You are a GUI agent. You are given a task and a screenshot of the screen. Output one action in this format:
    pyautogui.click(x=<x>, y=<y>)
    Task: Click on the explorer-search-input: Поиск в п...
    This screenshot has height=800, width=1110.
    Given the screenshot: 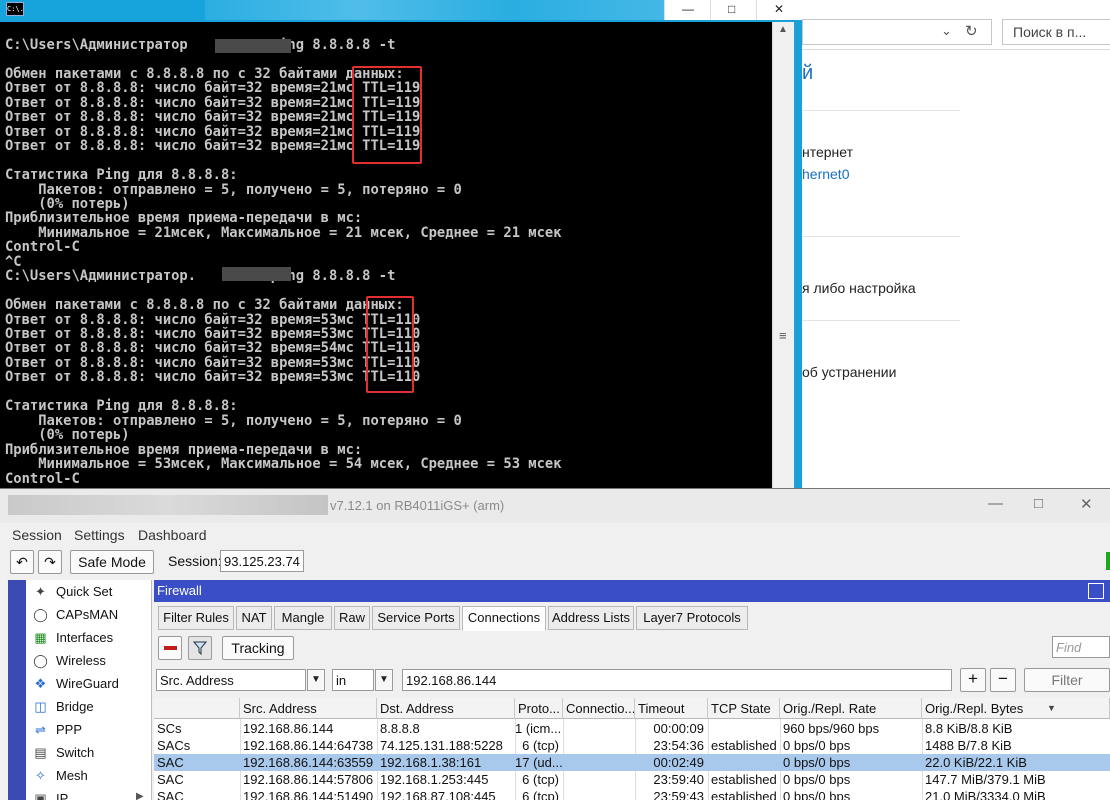 What is the action you would take?
    pyautogui.click(x=1056, y=32)
    